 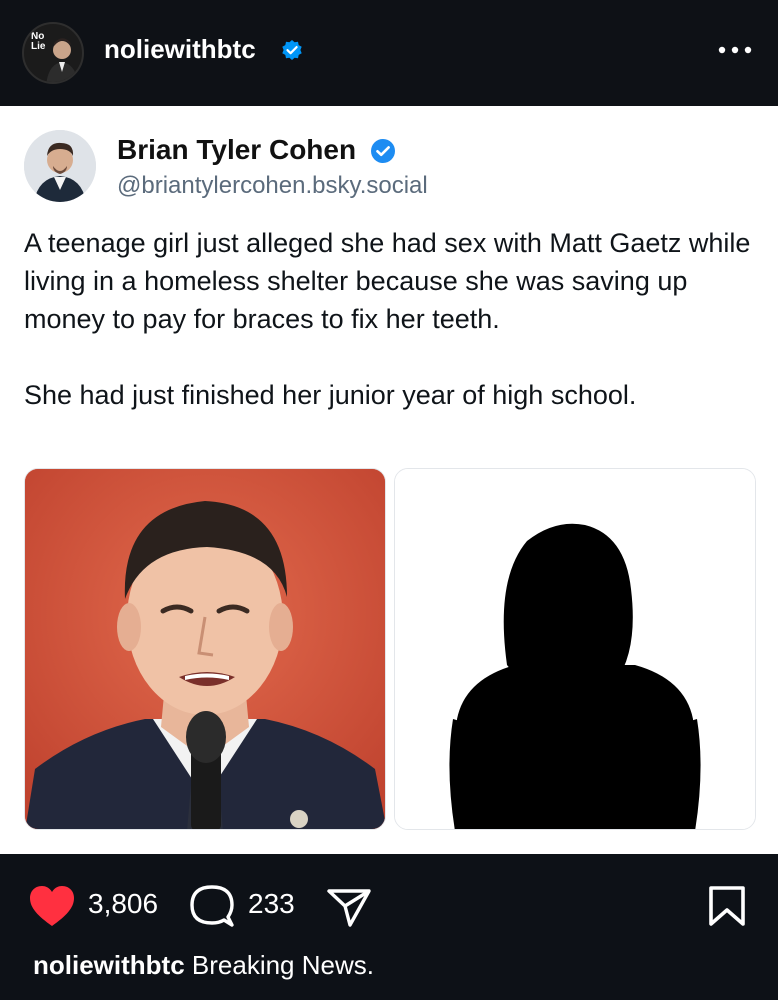 What do you see at coordinates (271, 904) in the screenshot?
I see `comment-count: 233` at bounding box center [271, 904].